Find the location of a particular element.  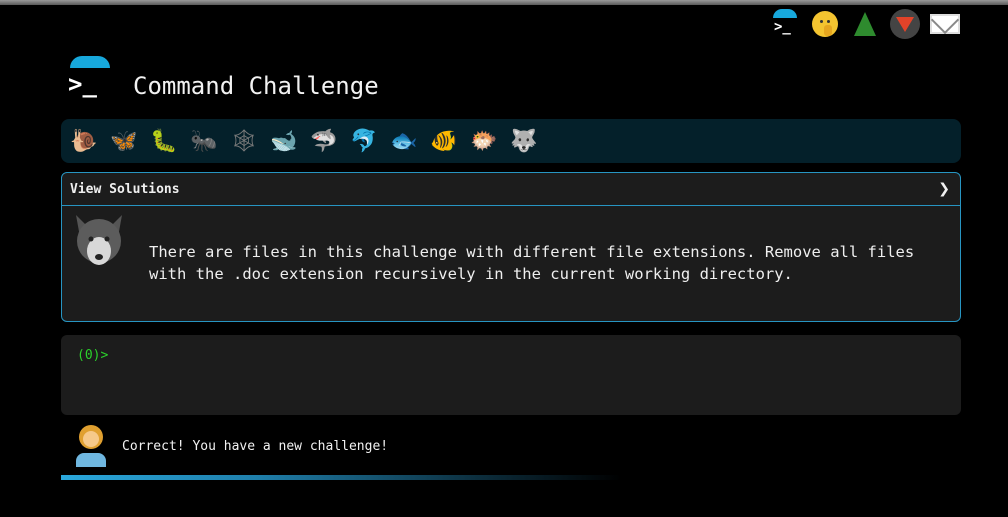

dolphin-icon: 🐬 is located at coordinates (364, 141).